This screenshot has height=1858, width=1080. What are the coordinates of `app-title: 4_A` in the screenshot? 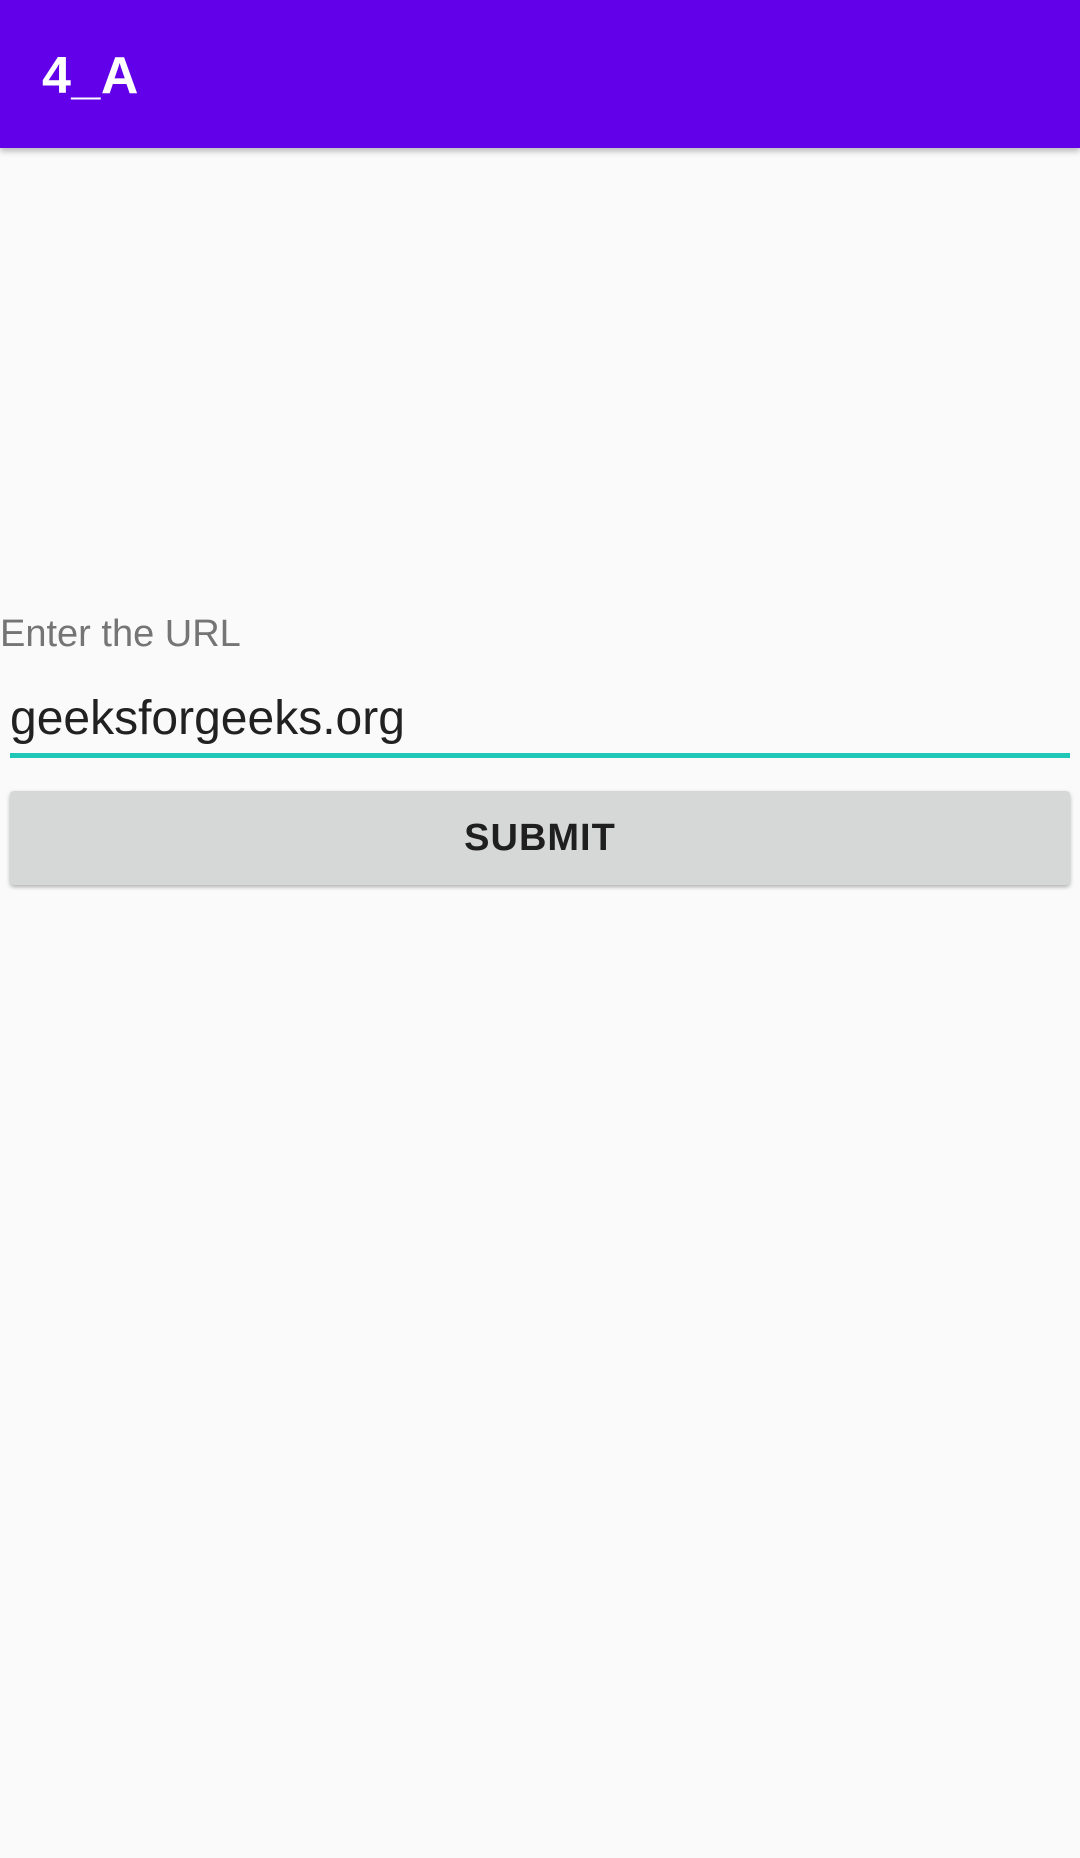 It's located at (90, 76).